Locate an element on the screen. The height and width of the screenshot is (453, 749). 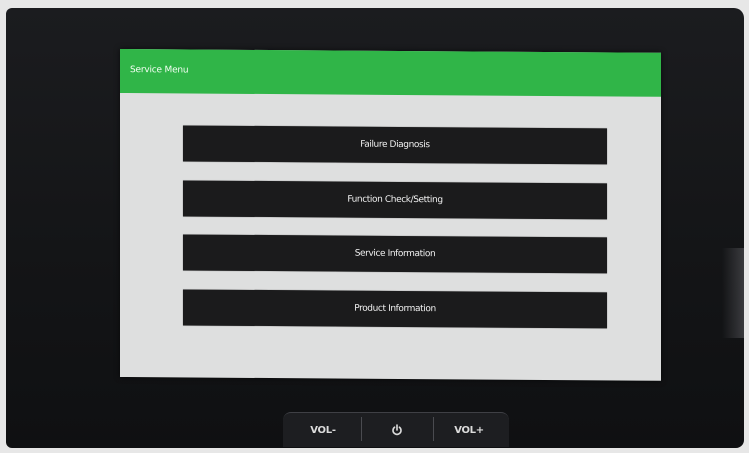
title-bar: Service Menu is located at coordinates (390, 73).